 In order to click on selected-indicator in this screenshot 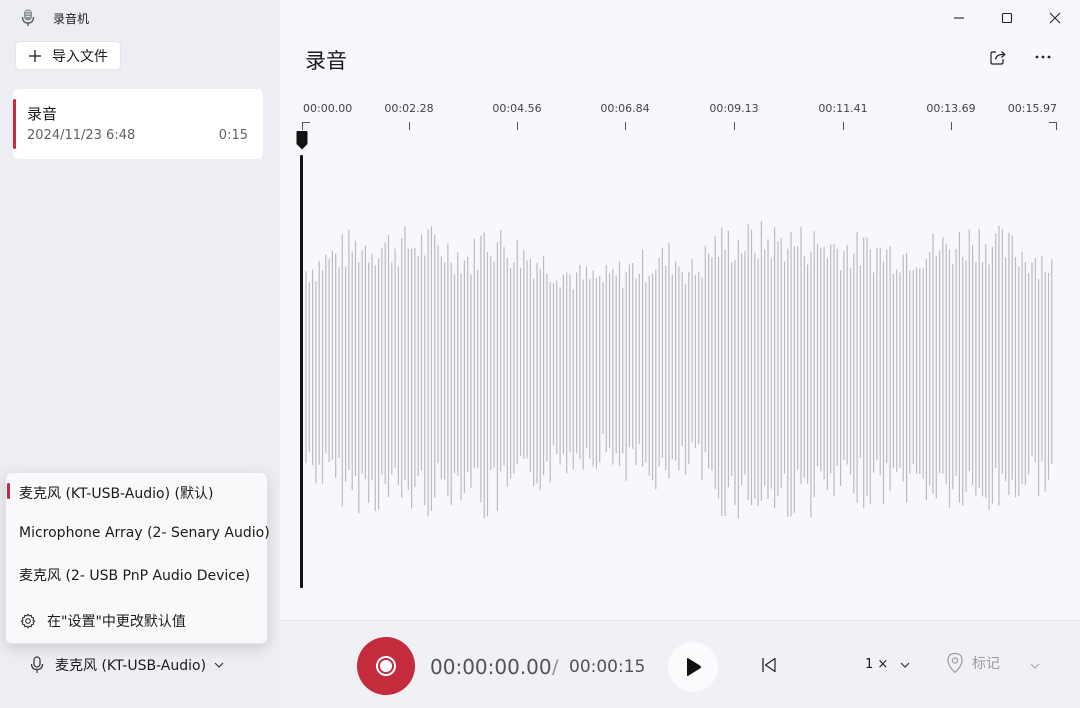, I will do `click(8, 491)`.